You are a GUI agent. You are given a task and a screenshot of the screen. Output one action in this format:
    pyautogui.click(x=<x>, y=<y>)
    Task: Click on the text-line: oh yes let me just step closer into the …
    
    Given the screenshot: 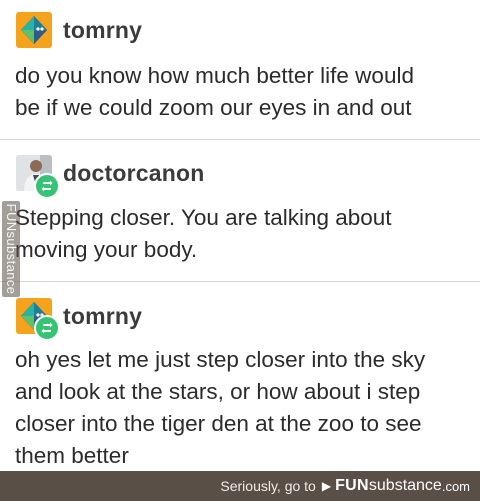 What is the action you would take?
    pyautogui.click(x=220, y=359)
    